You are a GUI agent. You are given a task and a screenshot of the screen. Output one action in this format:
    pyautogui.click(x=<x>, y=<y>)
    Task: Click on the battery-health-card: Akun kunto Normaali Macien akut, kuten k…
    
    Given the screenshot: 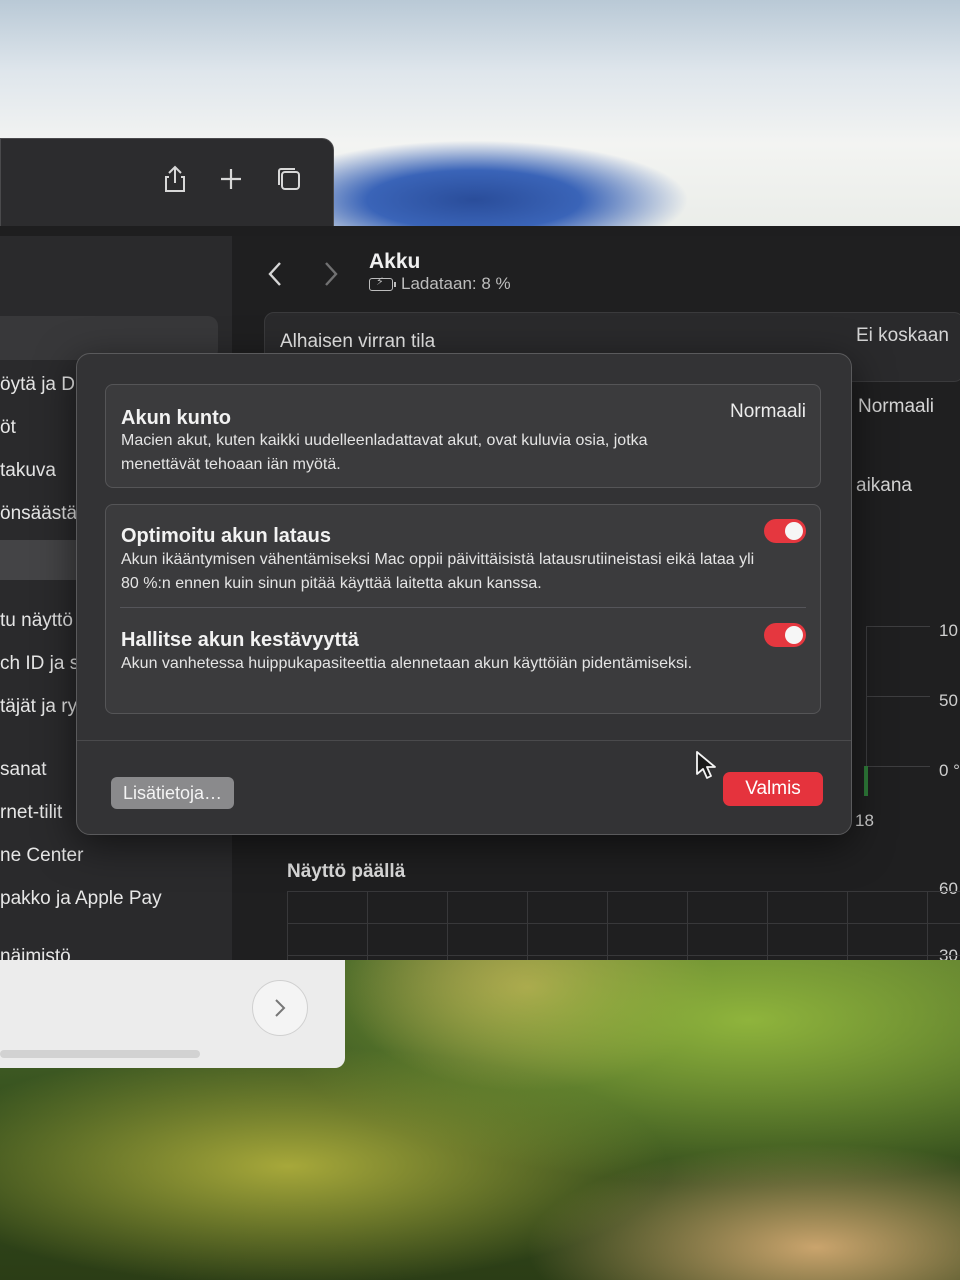 What is the action you would take?
    pyautogui.click(x=463, y=436)
    